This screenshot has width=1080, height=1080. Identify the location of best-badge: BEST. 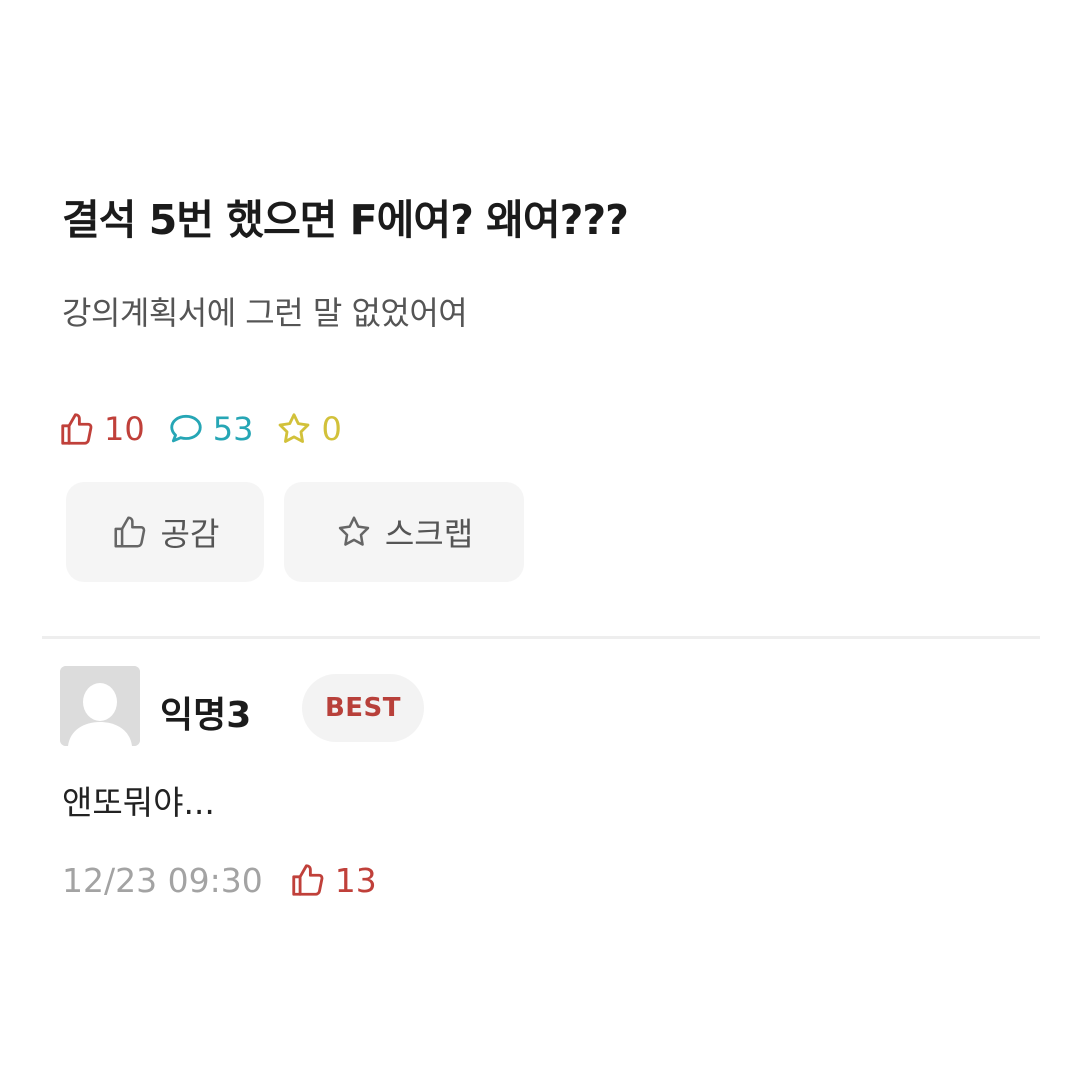
(363, 708).